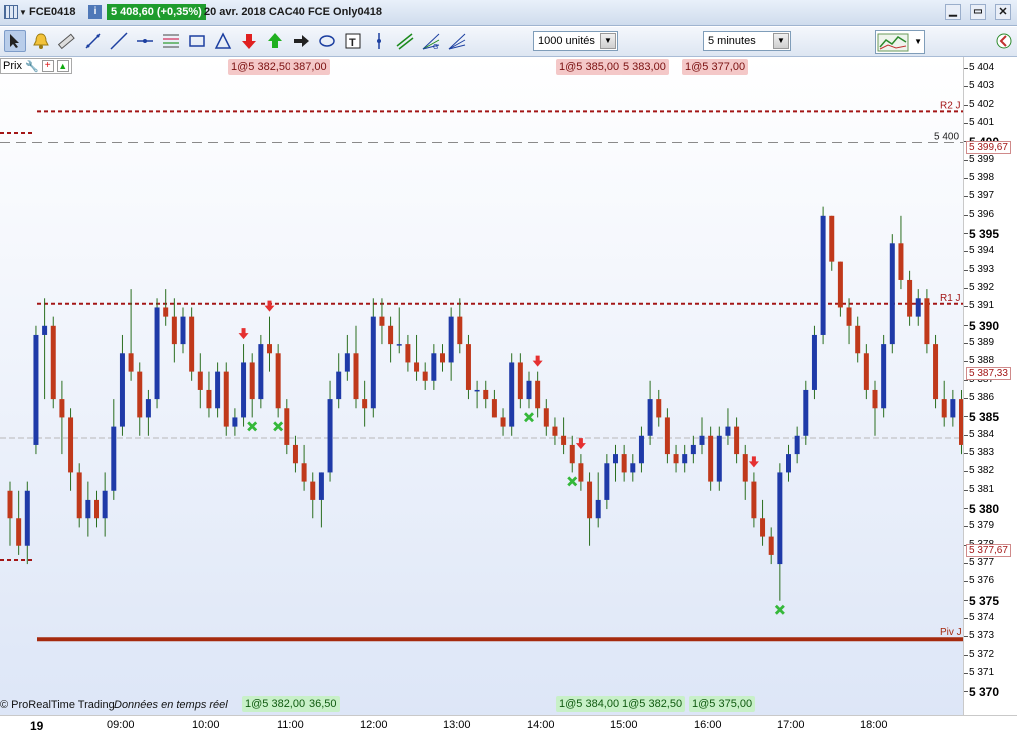 The image size is (1017, 736). What do you see at coordinates (508, 42) in the screenshot?
I see `drawing-toolbar: T G 1000 unités ▼ 5 minutes ▼ ▼` at bounding box center [508, 42].